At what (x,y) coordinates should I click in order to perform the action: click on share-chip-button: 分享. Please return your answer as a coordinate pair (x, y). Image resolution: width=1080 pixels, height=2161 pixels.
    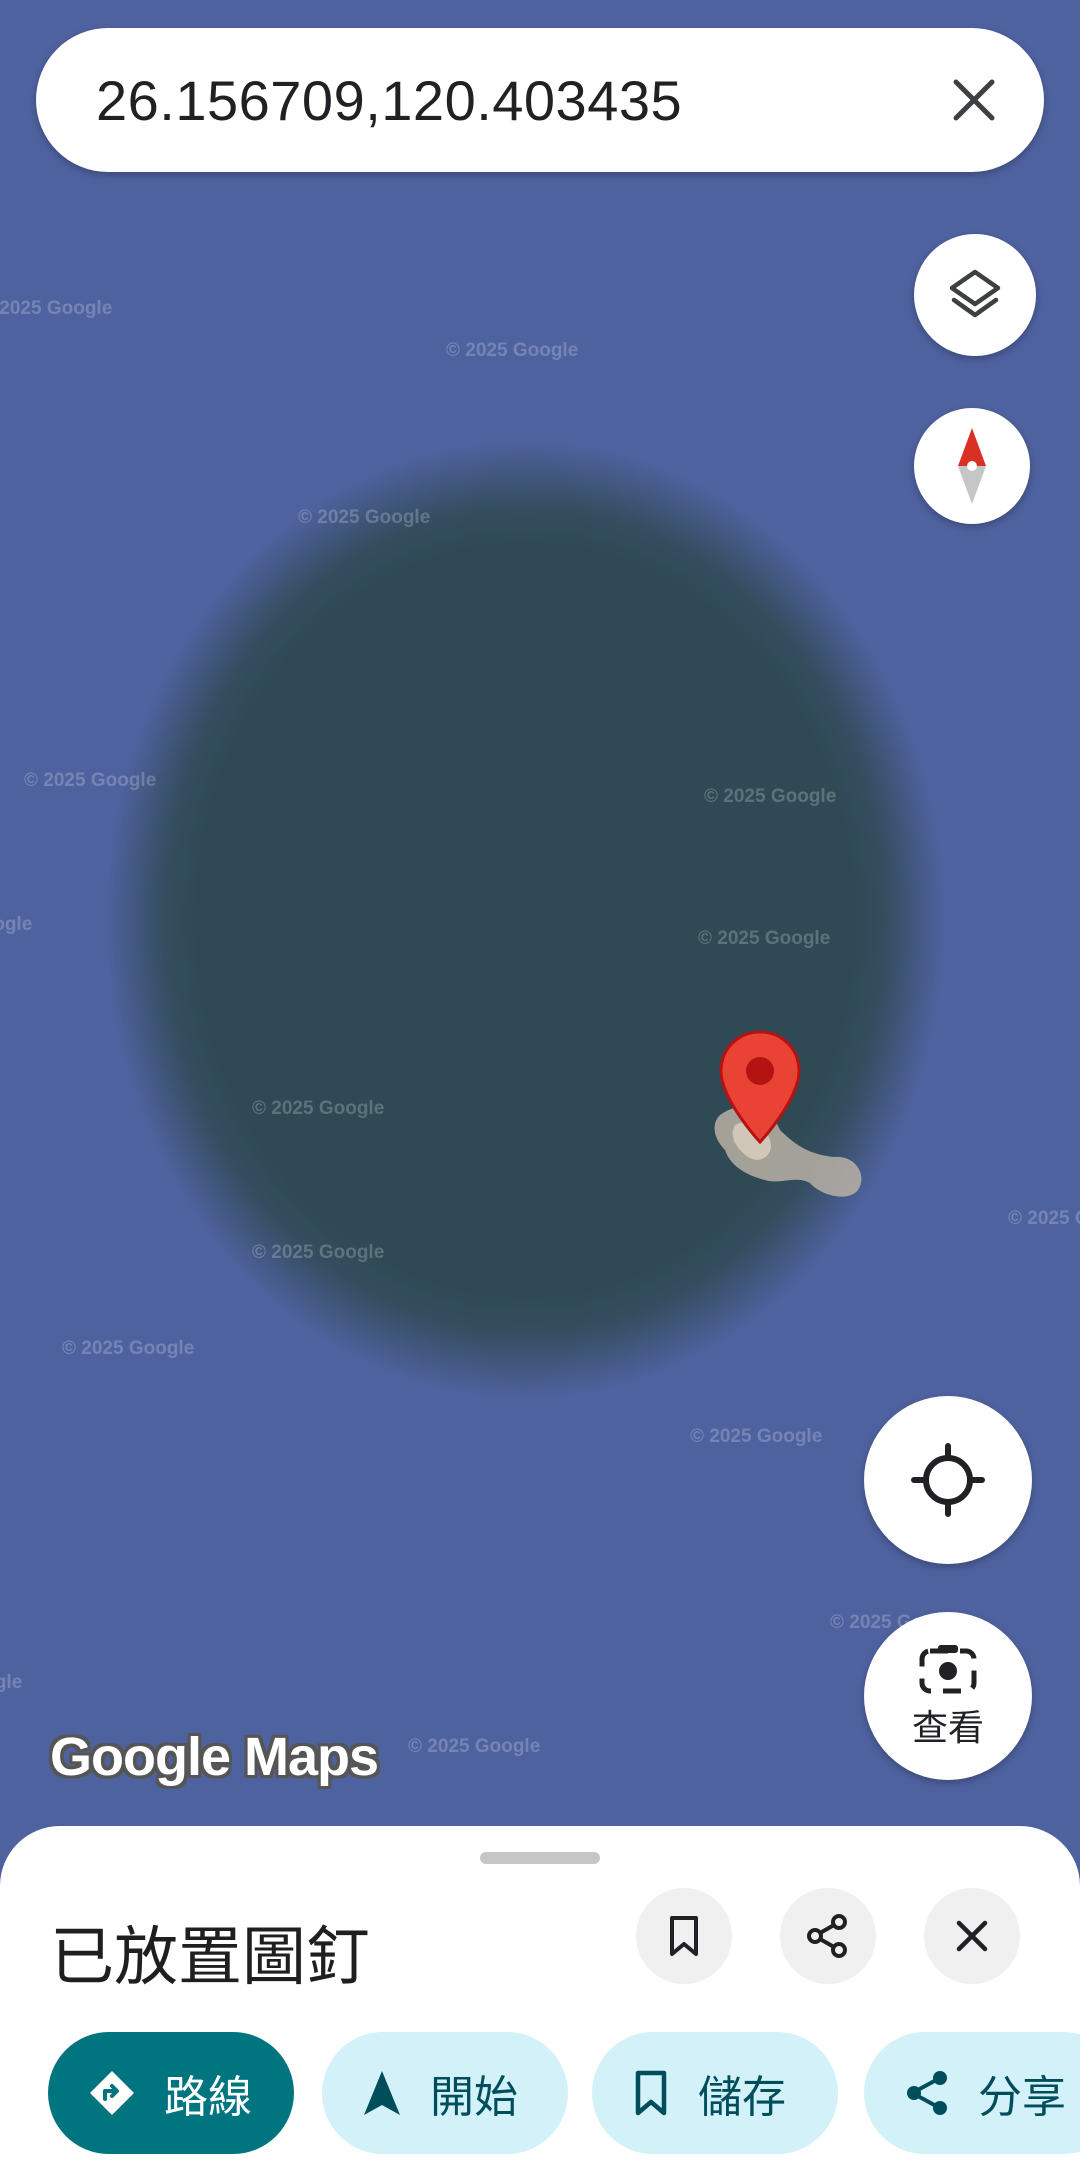
    Looking at the image, I should click on (972, 2093).